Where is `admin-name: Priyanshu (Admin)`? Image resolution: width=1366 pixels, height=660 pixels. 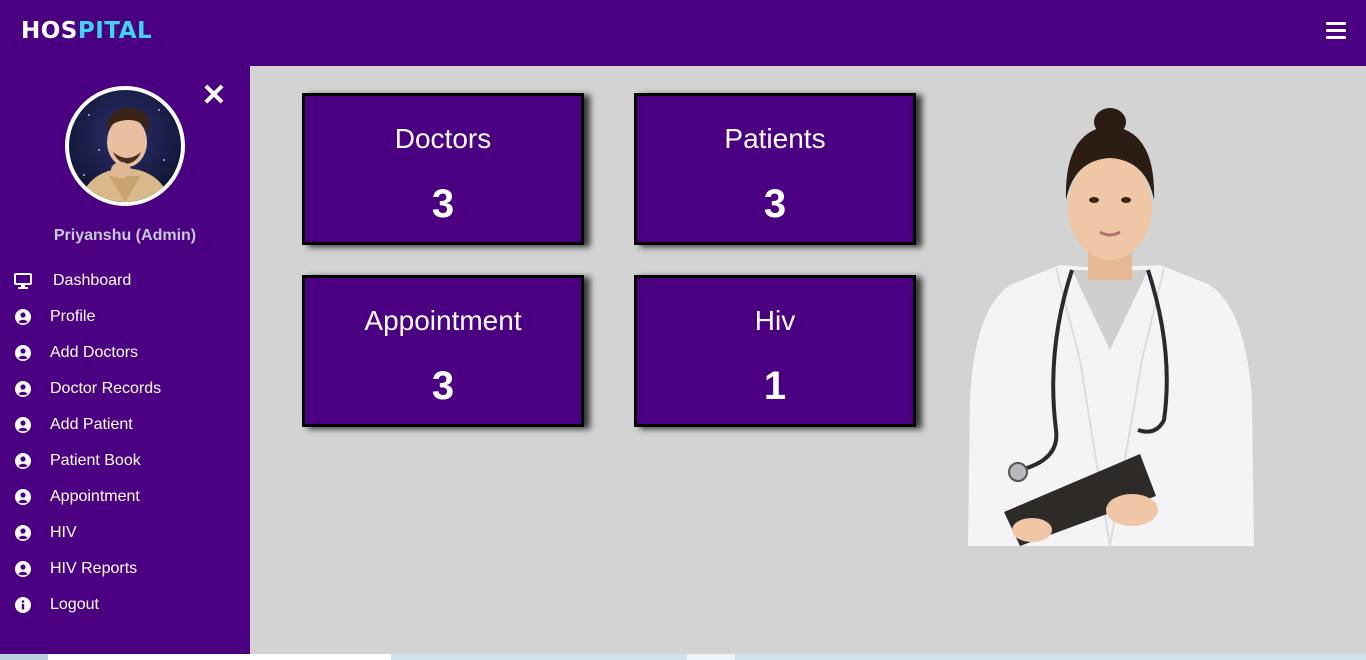 admin-name: Priyanshu (Admin) is located at coordinates (125, 235).